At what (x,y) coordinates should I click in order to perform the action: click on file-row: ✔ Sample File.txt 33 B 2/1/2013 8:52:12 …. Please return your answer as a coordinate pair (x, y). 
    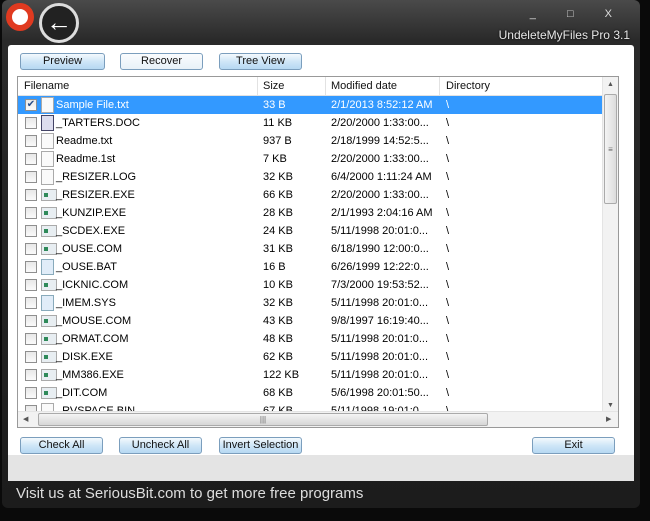
    Looking at the image, I should click on (310, 105).